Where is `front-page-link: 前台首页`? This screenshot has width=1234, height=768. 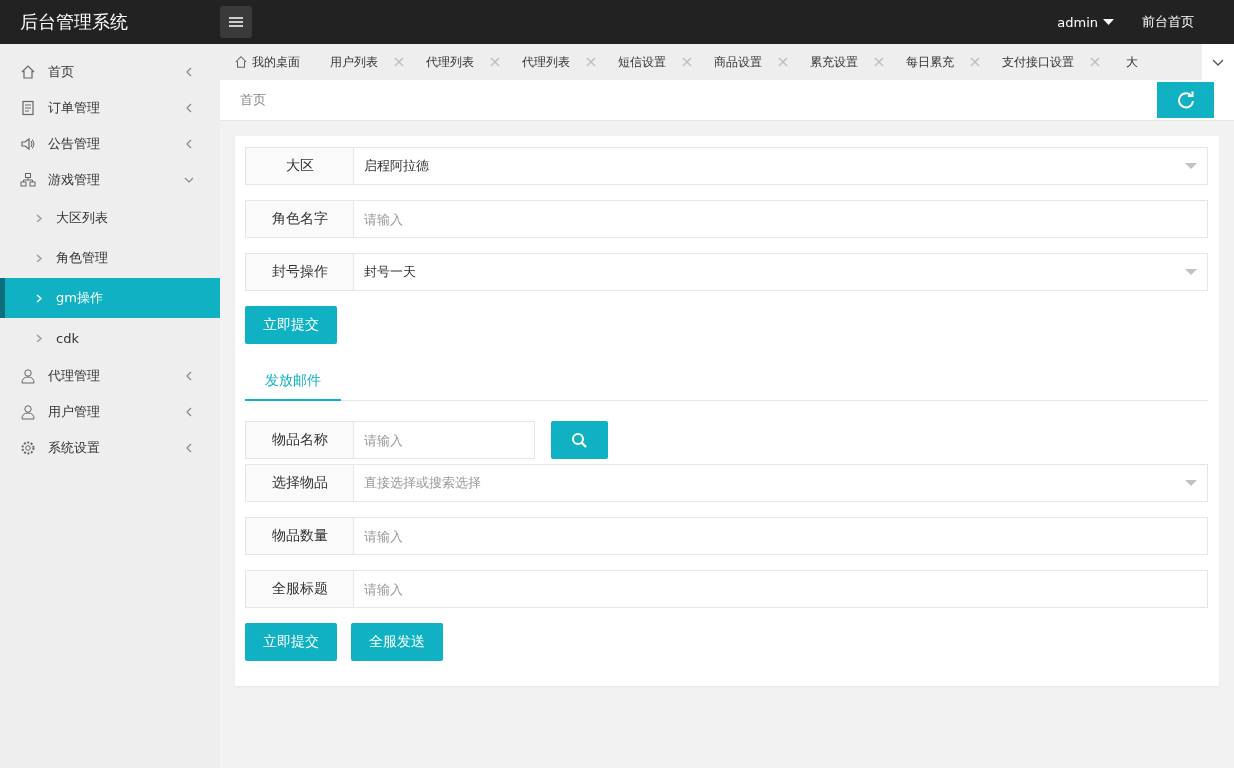
front-page-link: 前台首页 is located at coordinates (1168, 22).